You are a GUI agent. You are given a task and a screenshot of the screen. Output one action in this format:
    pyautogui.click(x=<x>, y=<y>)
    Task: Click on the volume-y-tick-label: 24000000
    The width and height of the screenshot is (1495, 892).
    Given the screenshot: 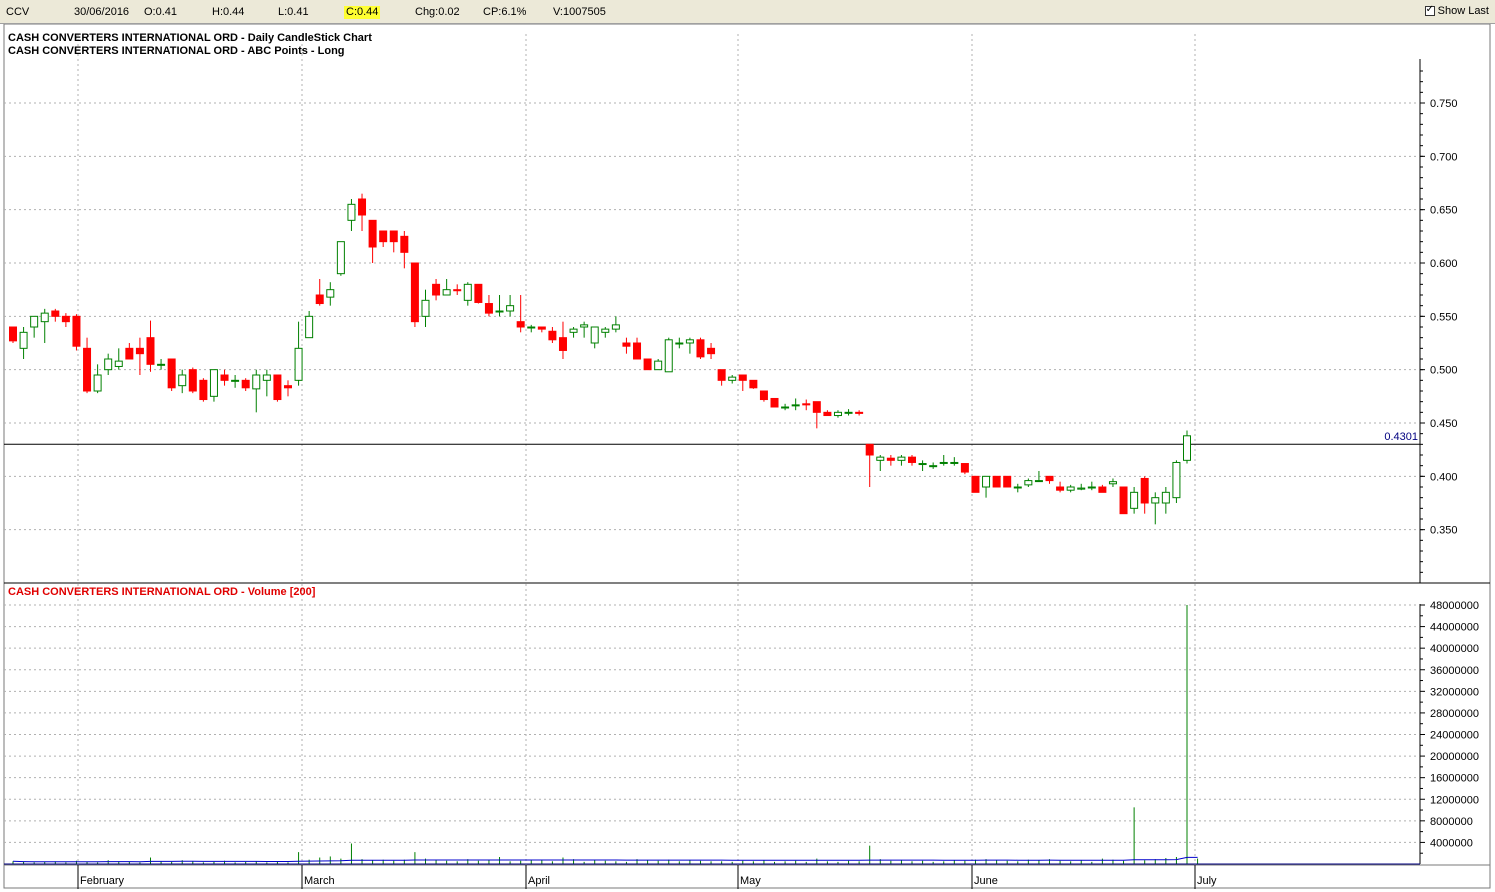 What is the action you would take?
    pyautogui.click(x=1454, y=736)
    